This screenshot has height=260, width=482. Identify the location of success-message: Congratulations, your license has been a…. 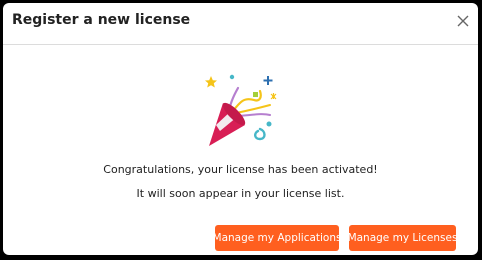
(240, 169).